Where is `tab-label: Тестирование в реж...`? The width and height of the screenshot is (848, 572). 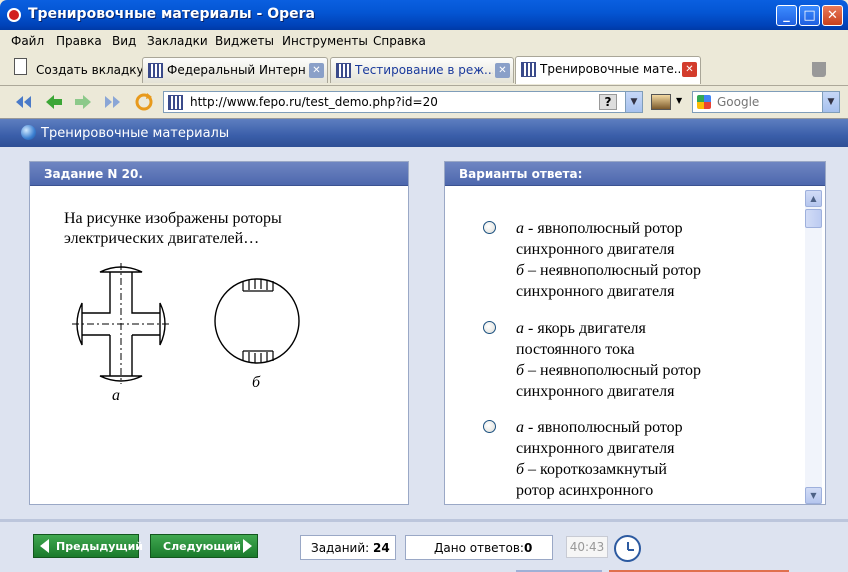
tab-label: Тестирование в реж... is located at coordinates (424, 70).